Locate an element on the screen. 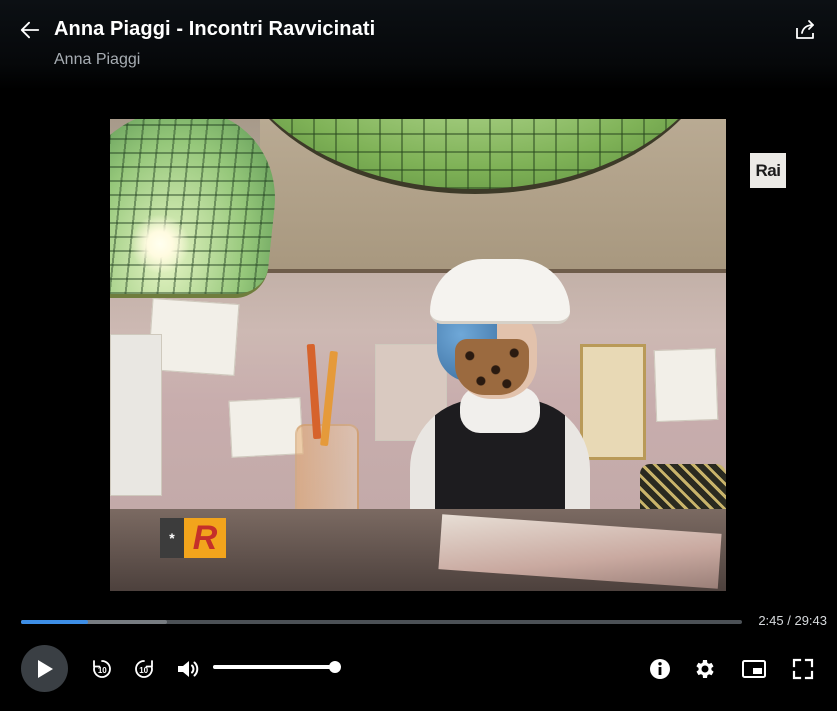 The height and width of the screenshot is (711, 837). back-arrow-icon is located at coordinates (30, 30).